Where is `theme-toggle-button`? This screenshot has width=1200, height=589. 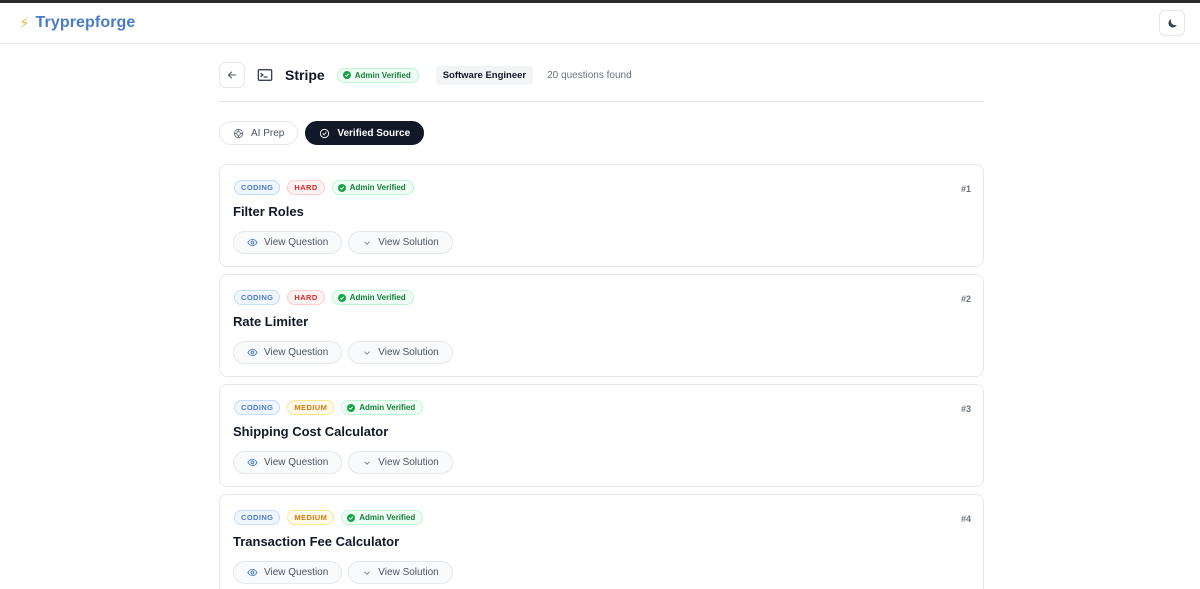 theme-toggle-button is located at coordinates (1172, 23).